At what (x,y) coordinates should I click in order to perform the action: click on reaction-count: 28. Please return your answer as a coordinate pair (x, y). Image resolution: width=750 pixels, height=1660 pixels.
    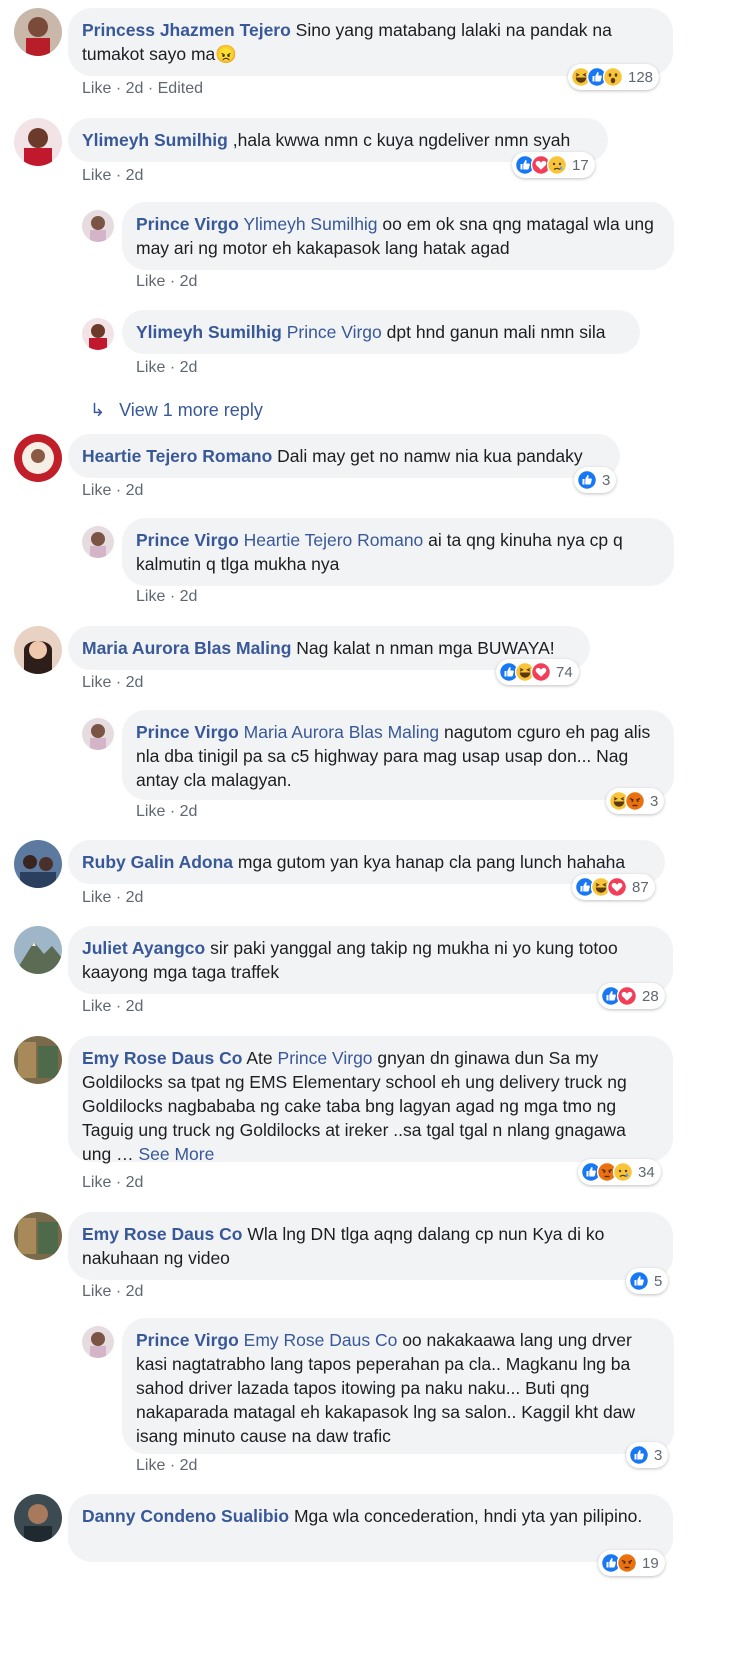
    Looking at the image, I should click on (650, 996).